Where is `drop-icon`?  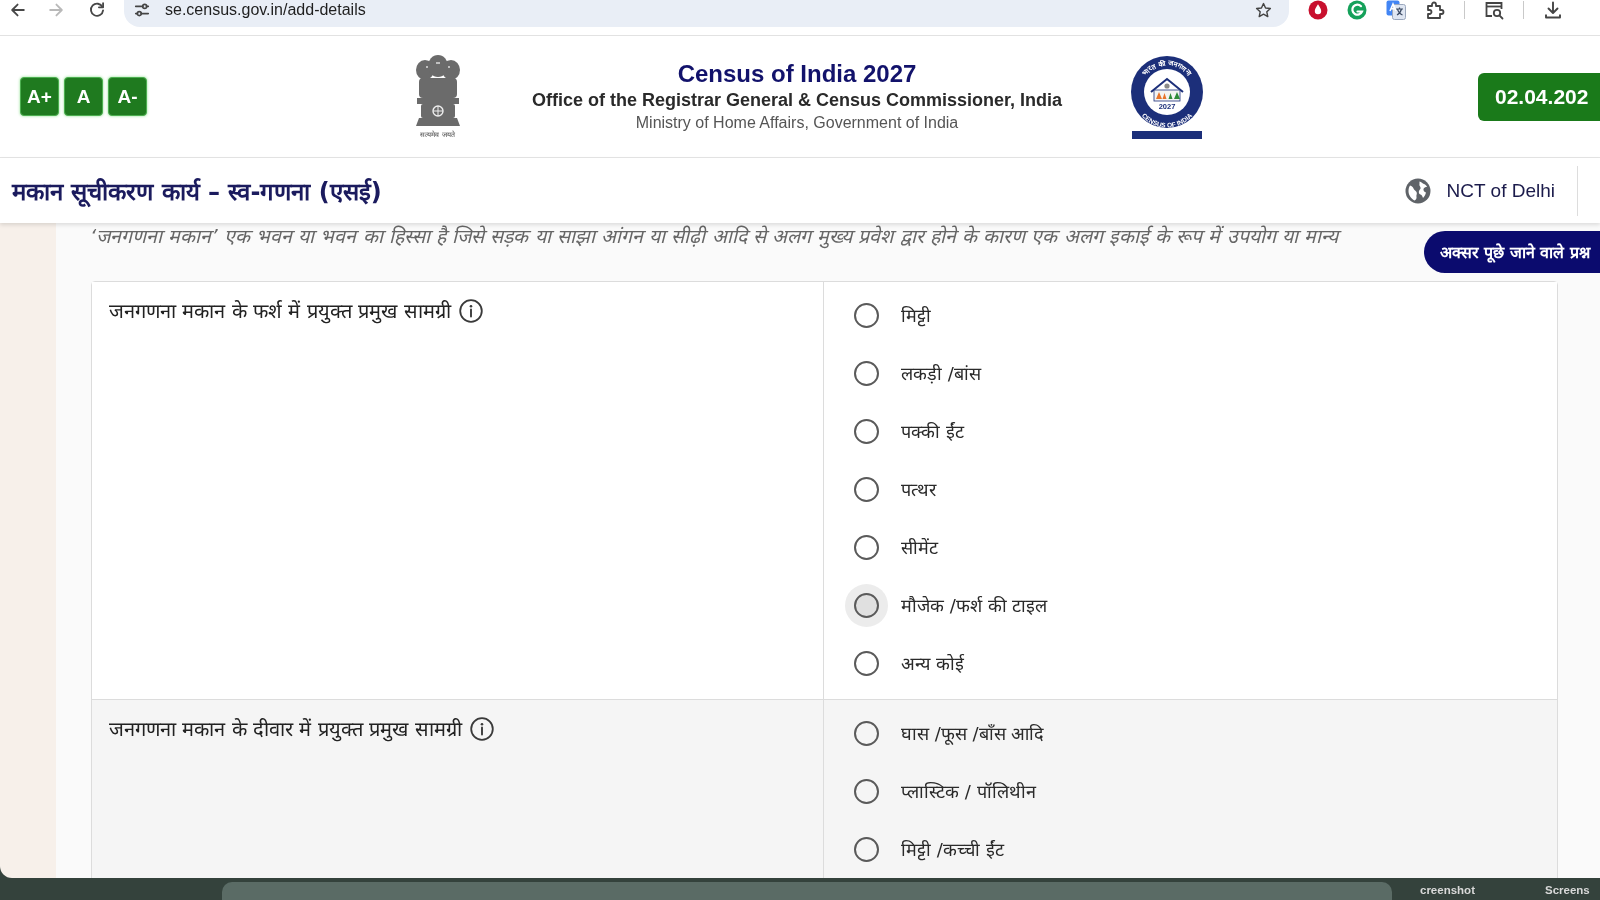 drop-icon is located at coordinates (1318, 10).